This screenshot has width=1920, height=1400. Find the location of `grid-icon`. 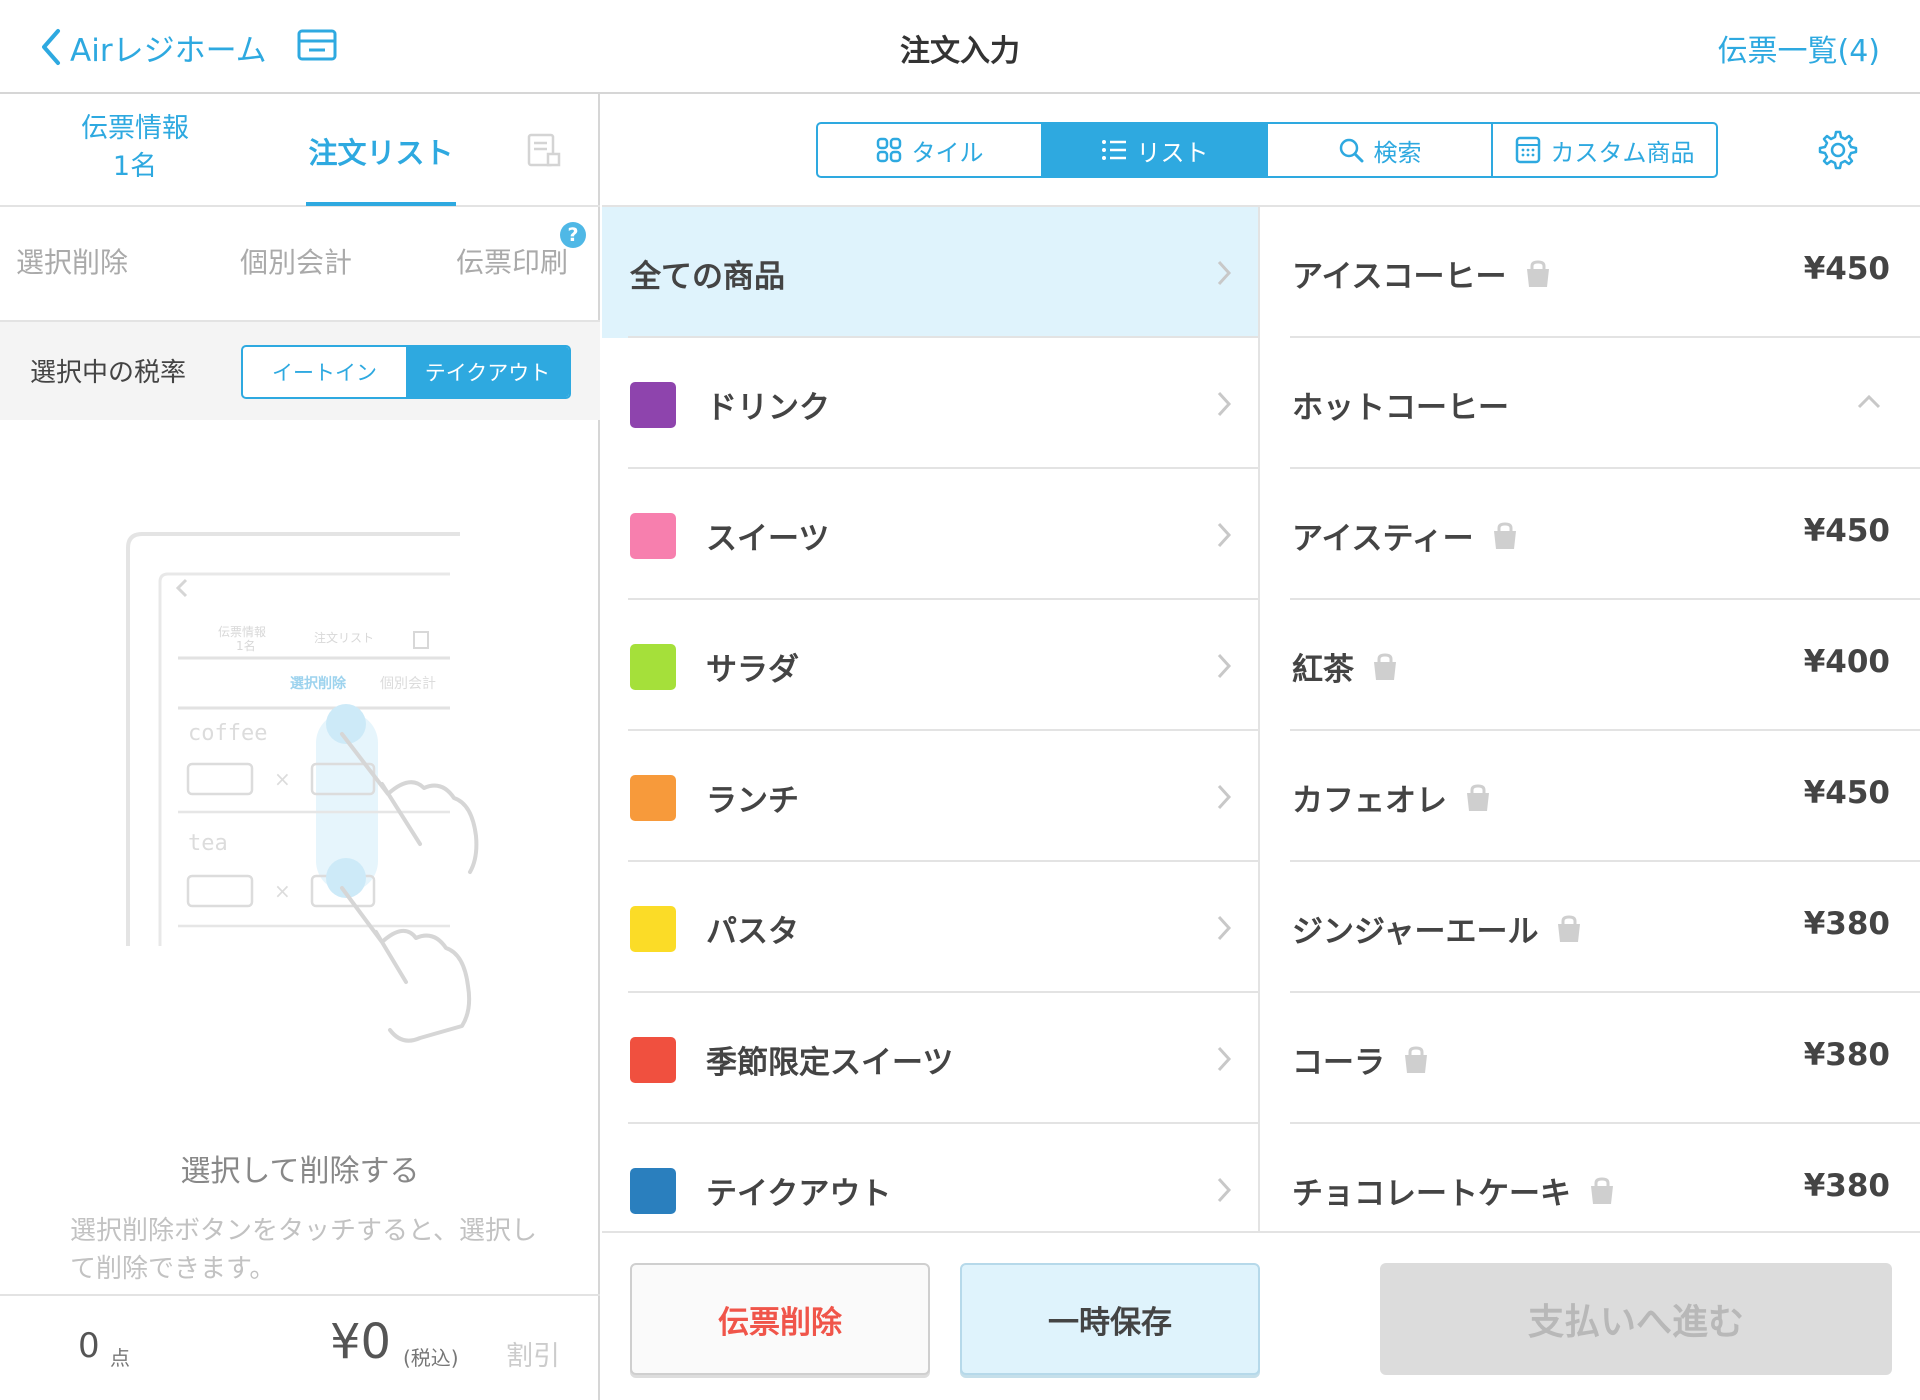

grid-icon is located at coordinates (888, 150).